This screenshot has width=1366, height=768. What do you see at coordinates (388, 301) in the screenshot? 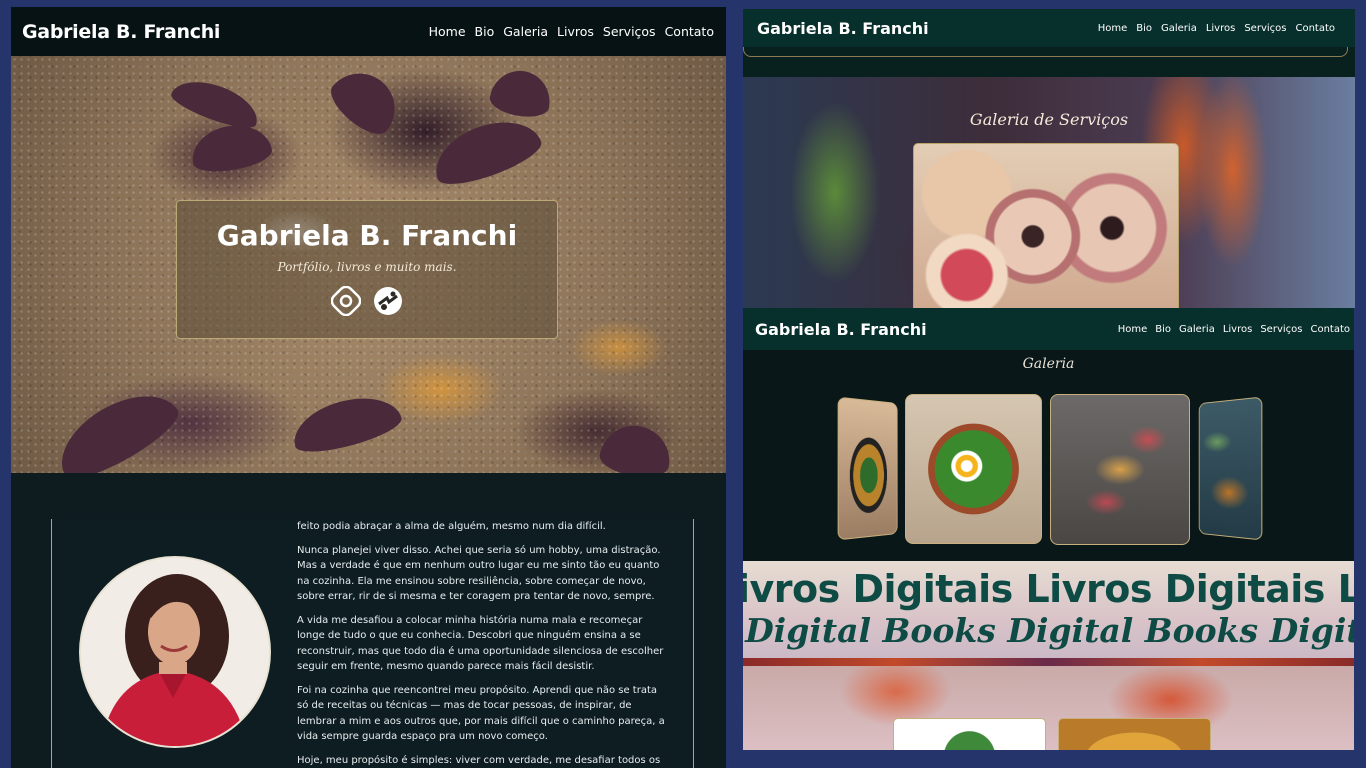
I see `globe-icon` at bounding box center [388, 301].